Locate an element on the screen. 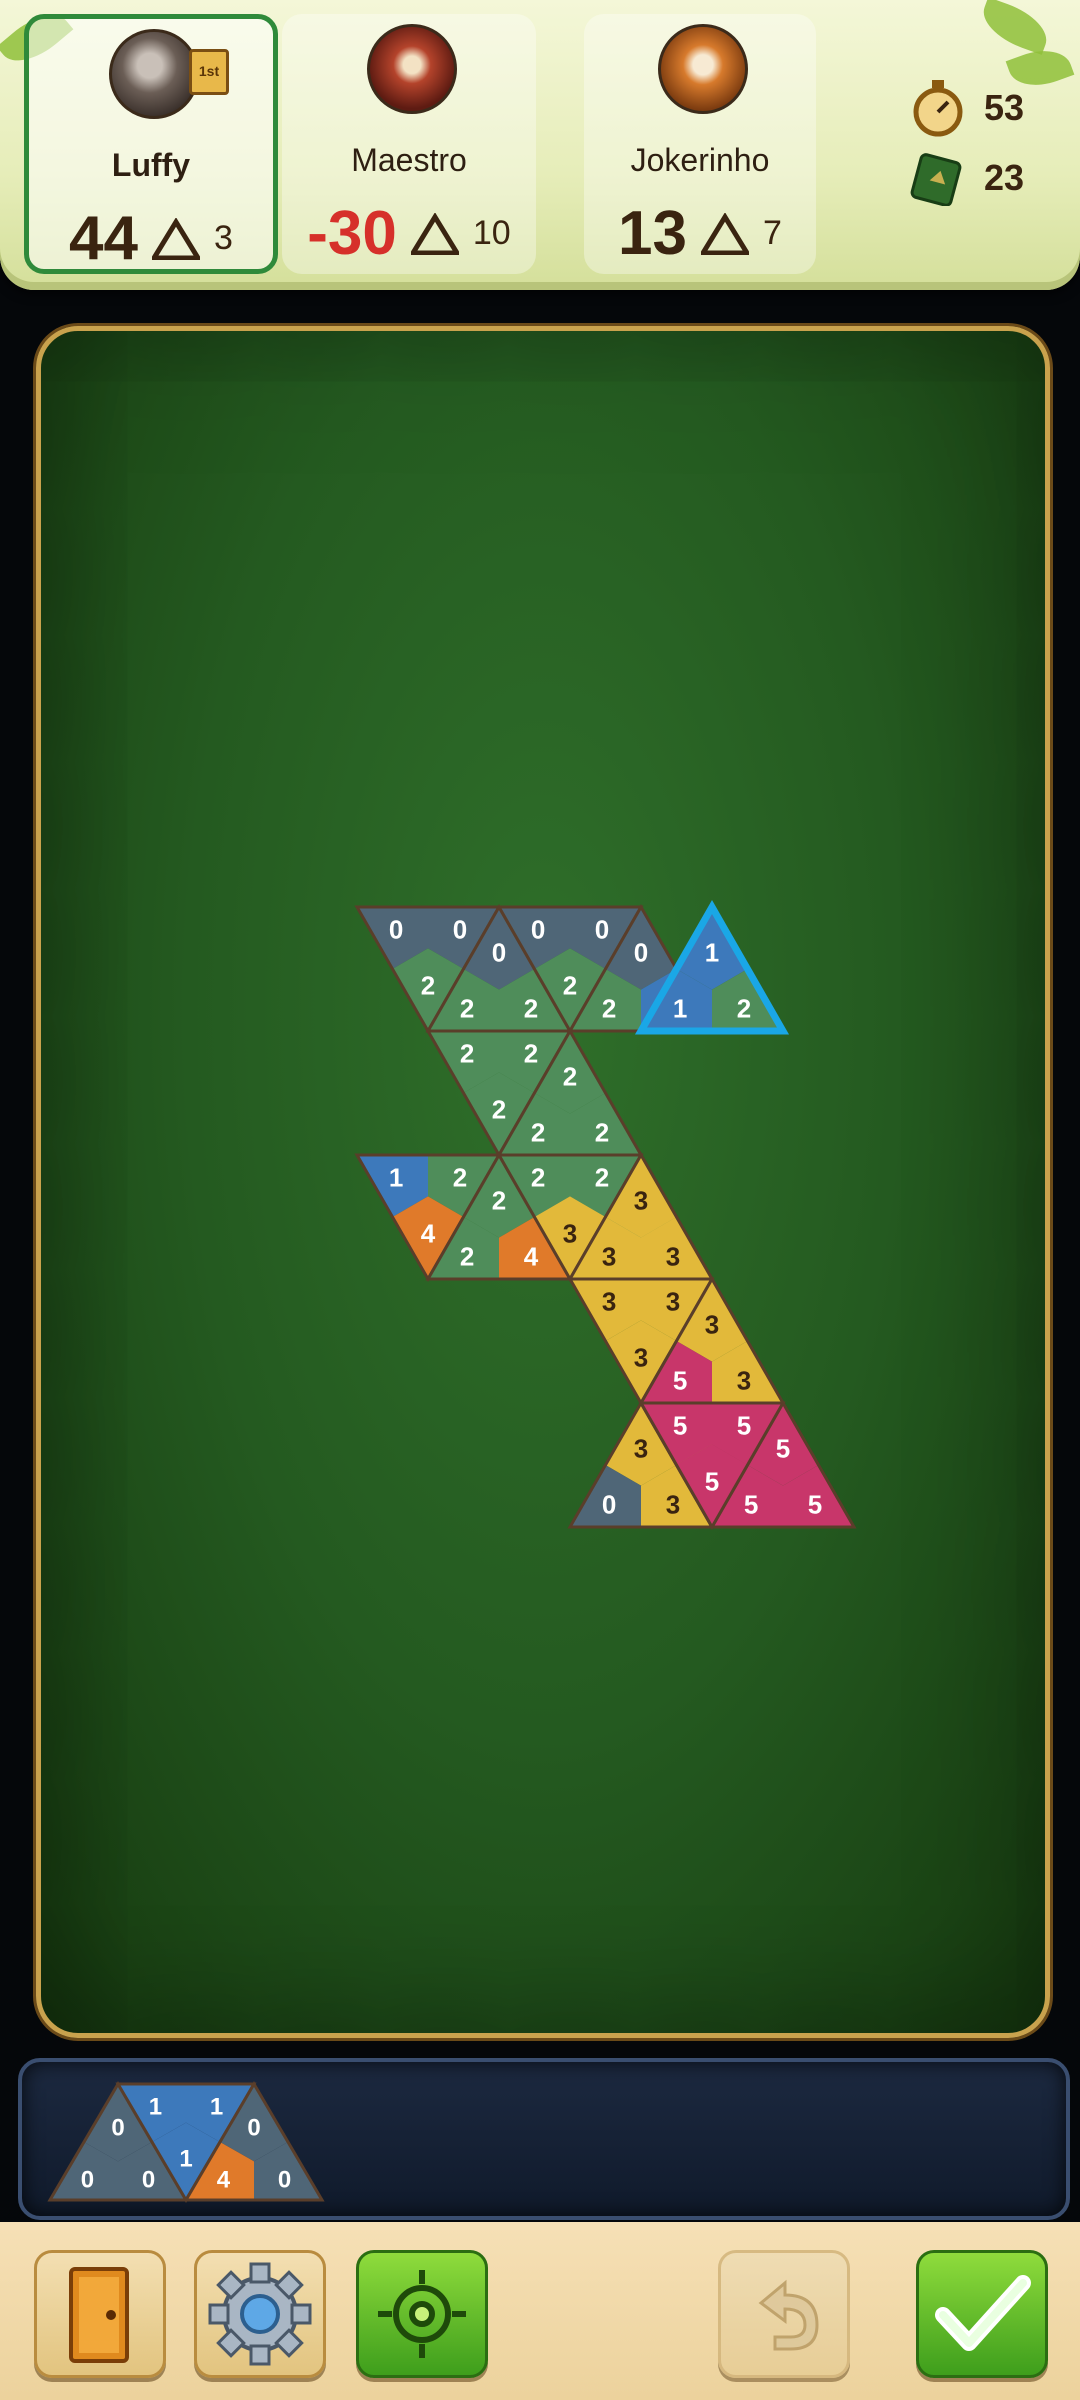 The width and height of the screenshot is (1080, 2400). undo-arrow-icon is located at coordinates (788, 2315).